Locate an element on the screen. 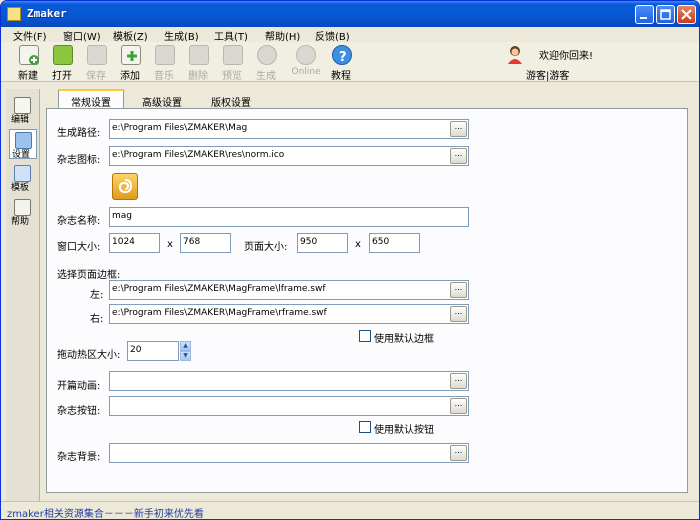 Image resolution: width=700 pixels, height=520 pixels. use-default-frame-label: 使用默认边框 is located at coordinates (404, 339).